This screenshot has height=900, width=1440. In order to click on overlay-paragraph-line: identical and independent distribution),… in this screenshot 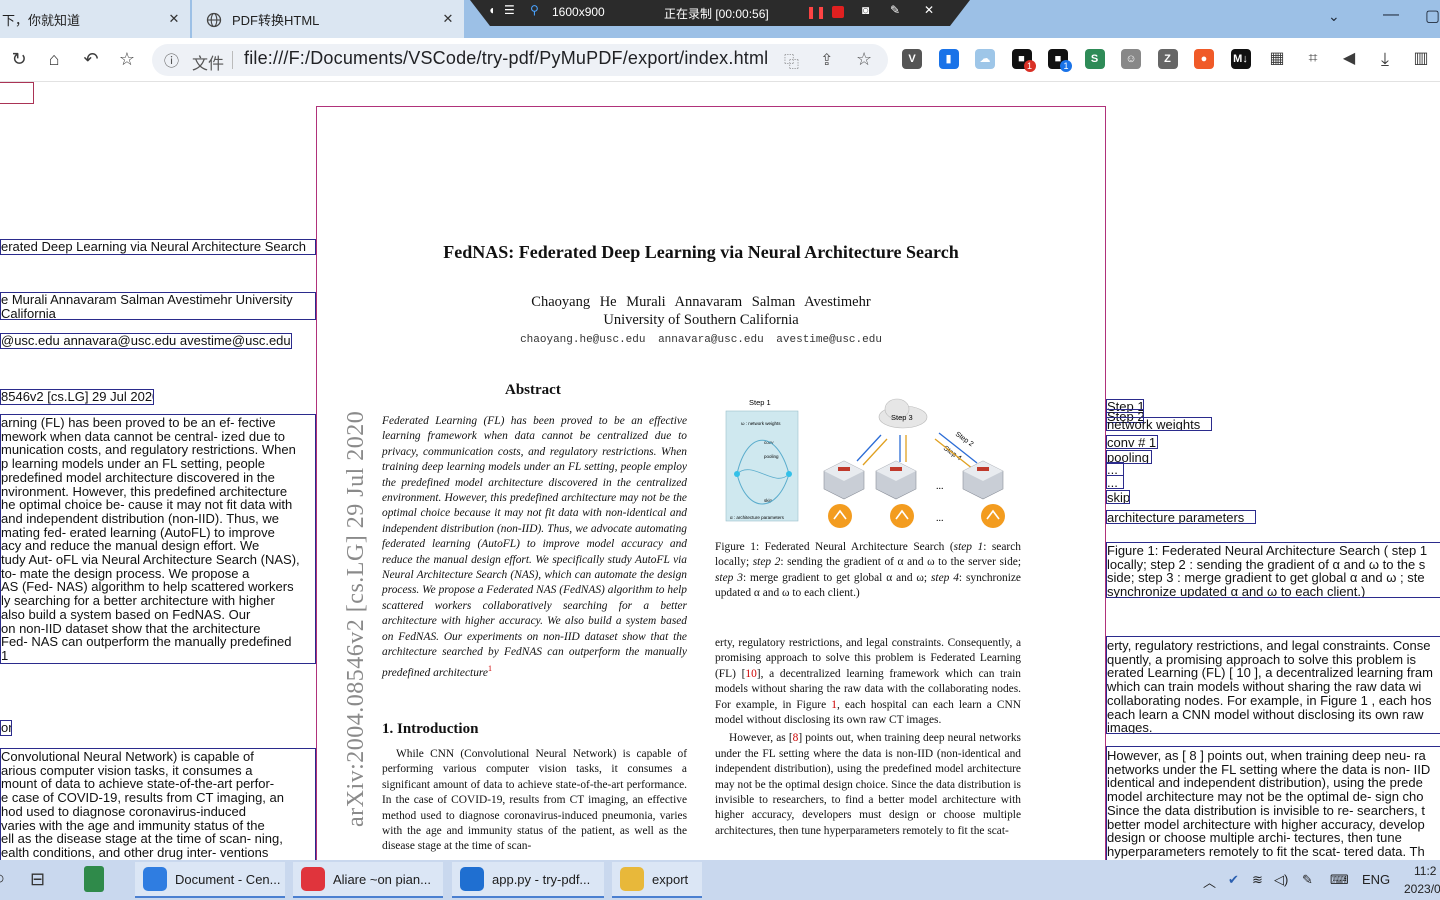, I will do `click(1265, 783)`.